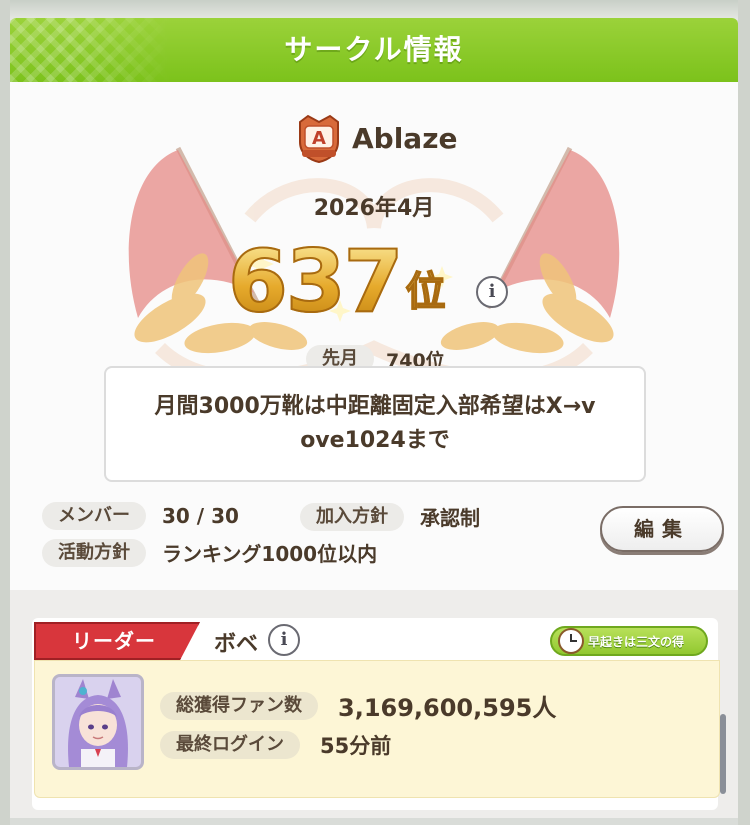  I want to click on activity-policy-row: 活動方針 ランキング1000位以内, so click(209, 552).